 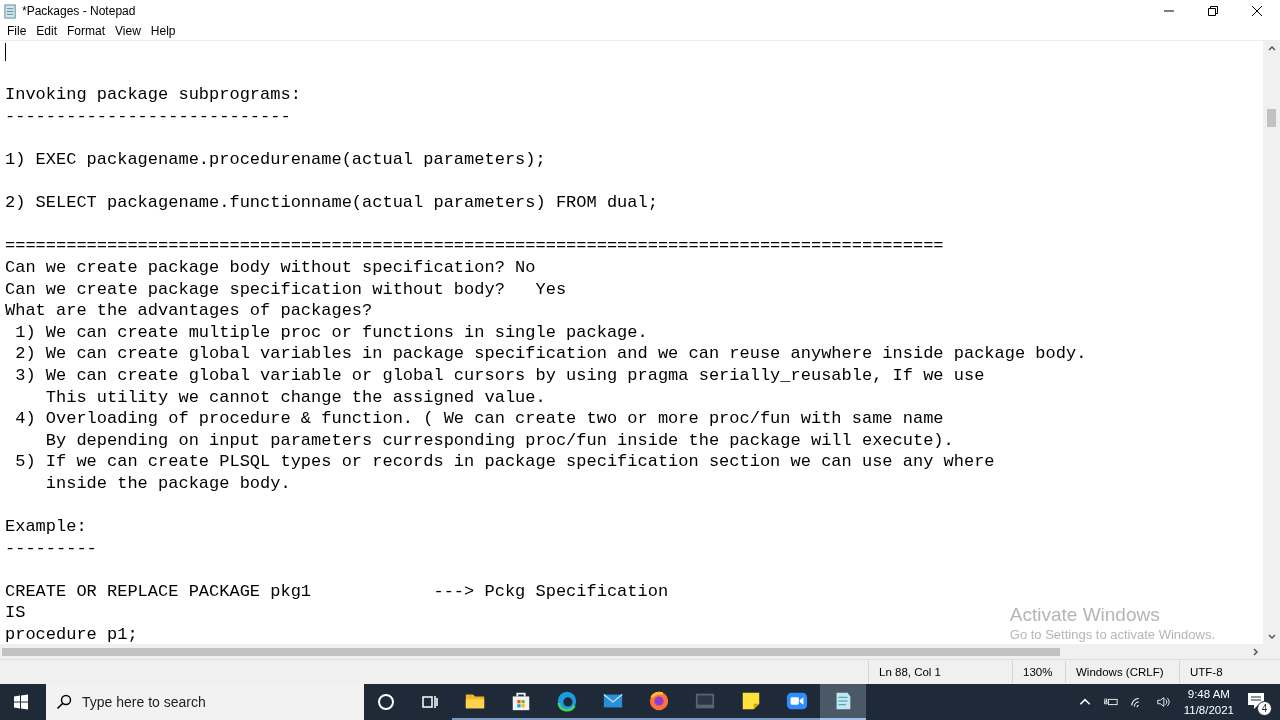 What do you see at coordinates (567, 701) in the screenshot?
I see `browser-icon` at bounding box center [567, 701].